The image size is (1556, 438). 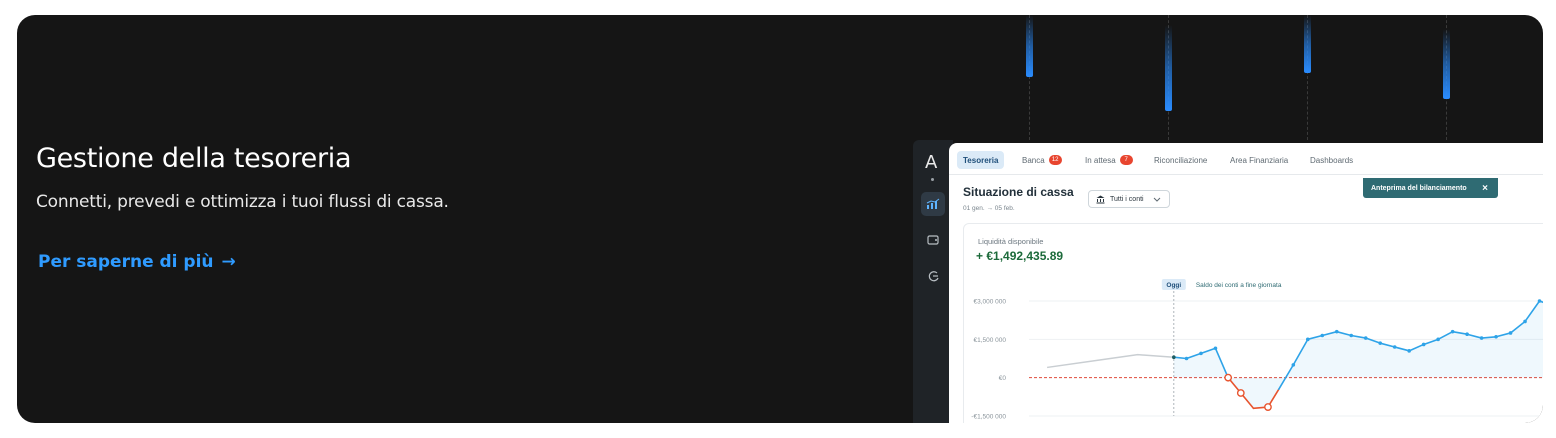 I want to click on y-tick-label: -€1,500 000, so click(x=988, y=417).